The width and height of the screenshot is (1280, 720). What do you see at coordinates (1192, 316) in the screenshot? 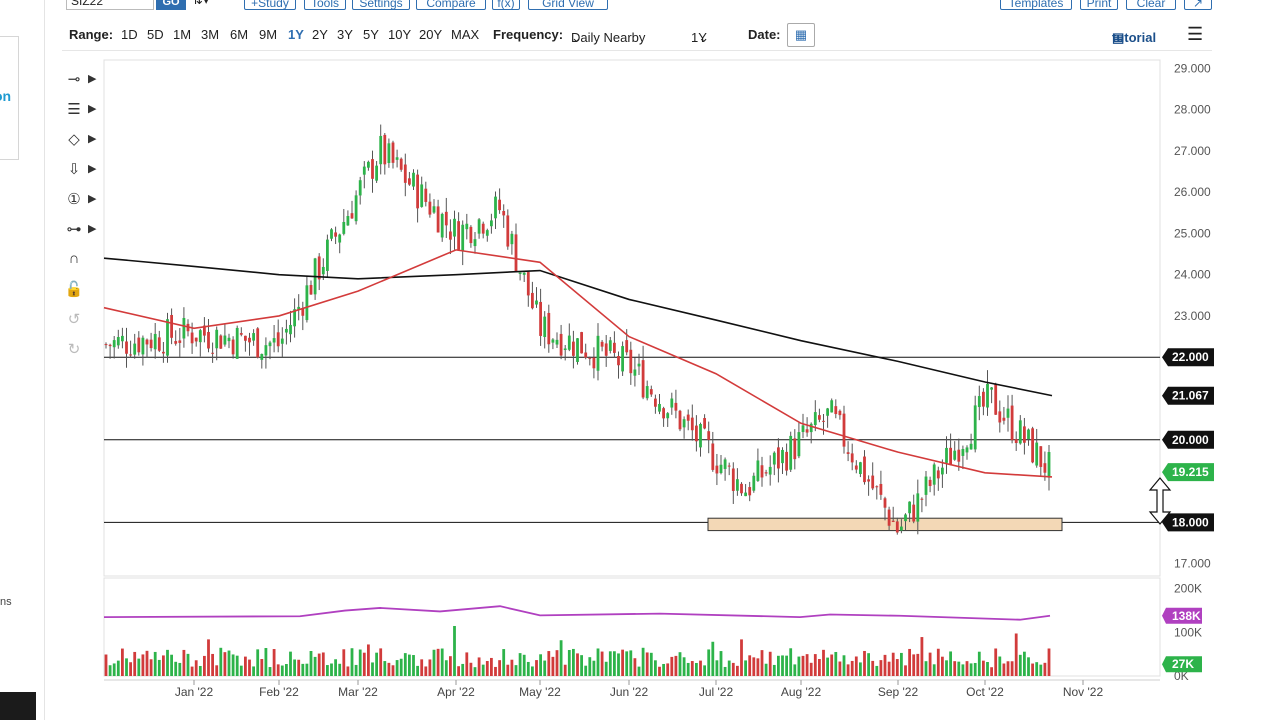
I see `price-tick-label: 23.000` at bounding box center [1192, 316].